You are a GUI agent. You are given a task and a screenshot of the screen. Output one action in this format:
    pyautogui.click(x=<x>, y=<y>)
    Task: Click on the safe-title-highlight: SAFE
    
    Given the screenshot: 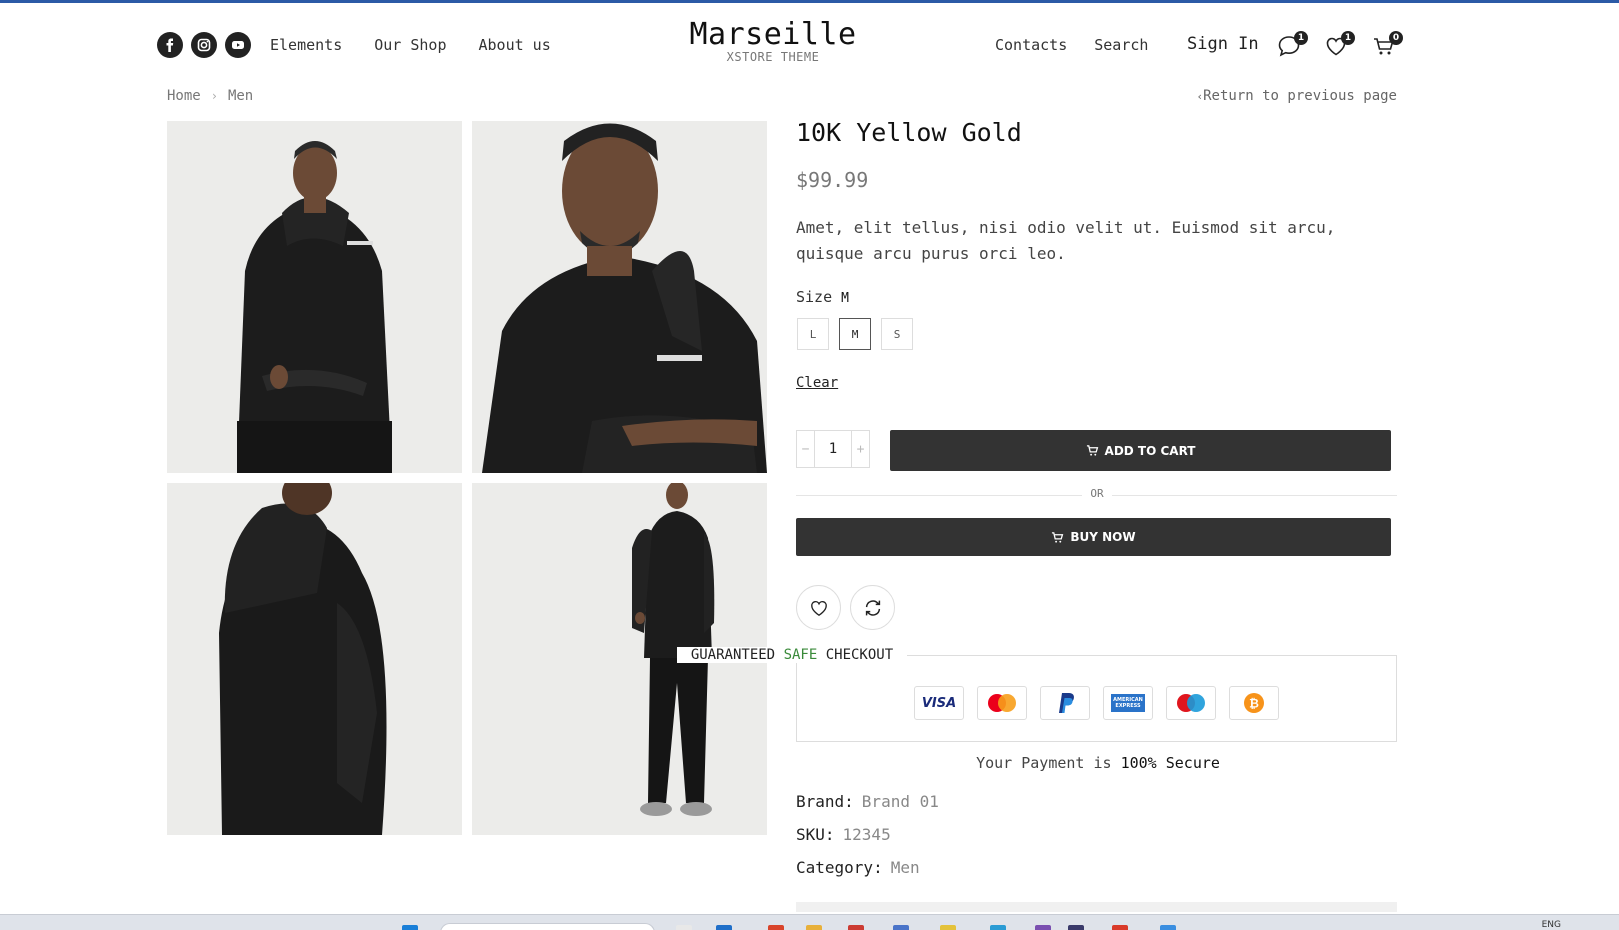 What is the action you would take?
    pyautogui.click(x=800, y=655)
    